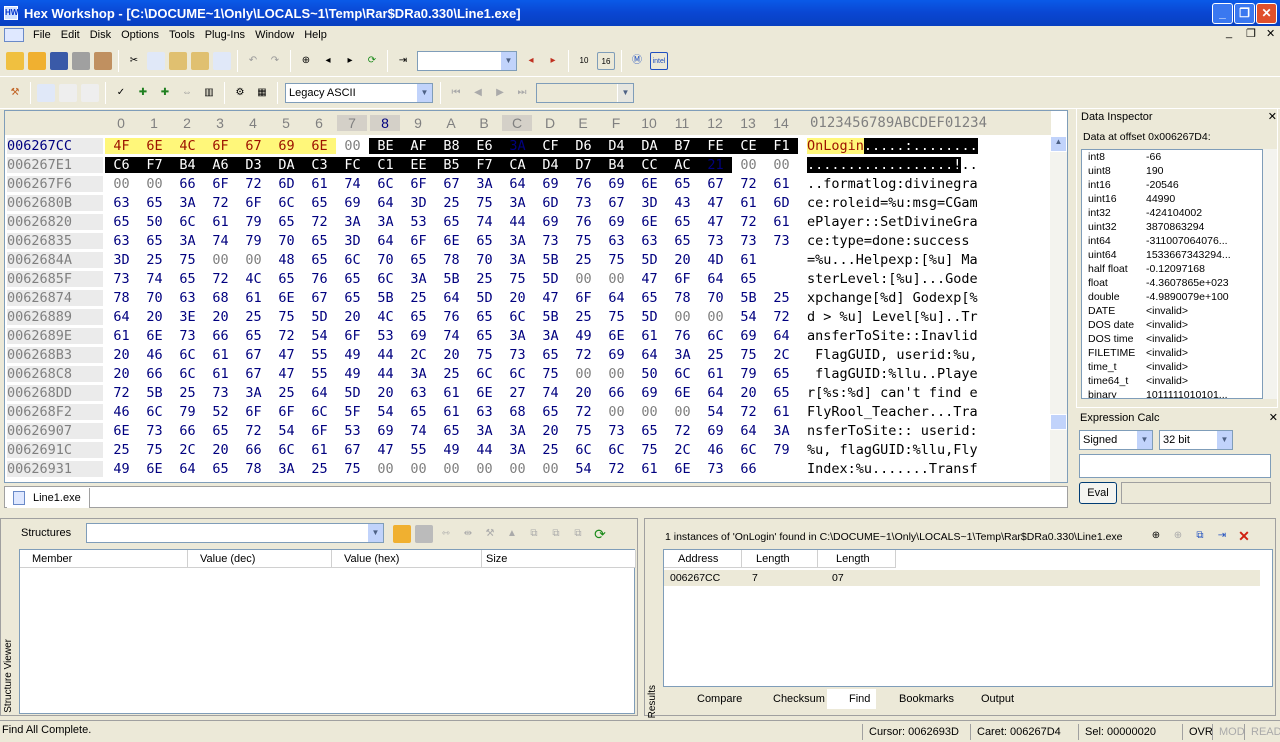 The image size is (1280, 742). Describe the element at coordinates (1270, 33) in the screenshot. I see `mdi-close-button: ✕` at that location.